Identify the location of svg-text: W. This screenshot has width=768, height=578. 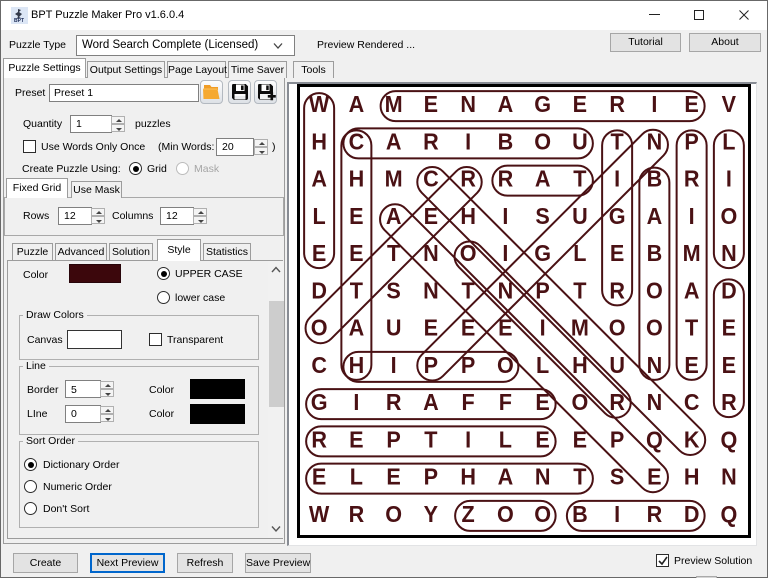
(319, 514).